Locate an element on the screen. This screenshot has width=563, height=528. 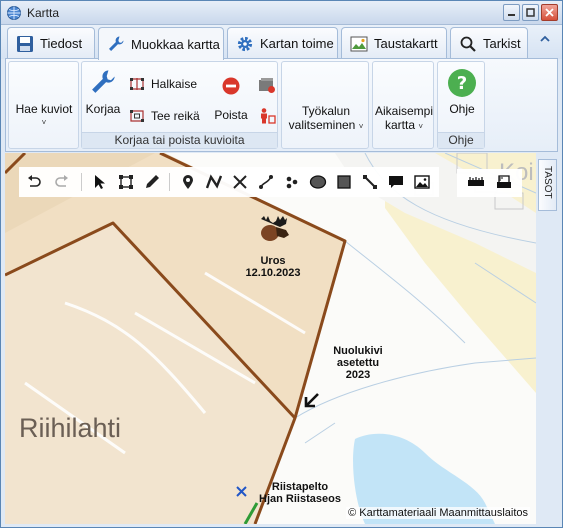
tee-reika-button: Tee reikä is located at coordinates (164, 116).